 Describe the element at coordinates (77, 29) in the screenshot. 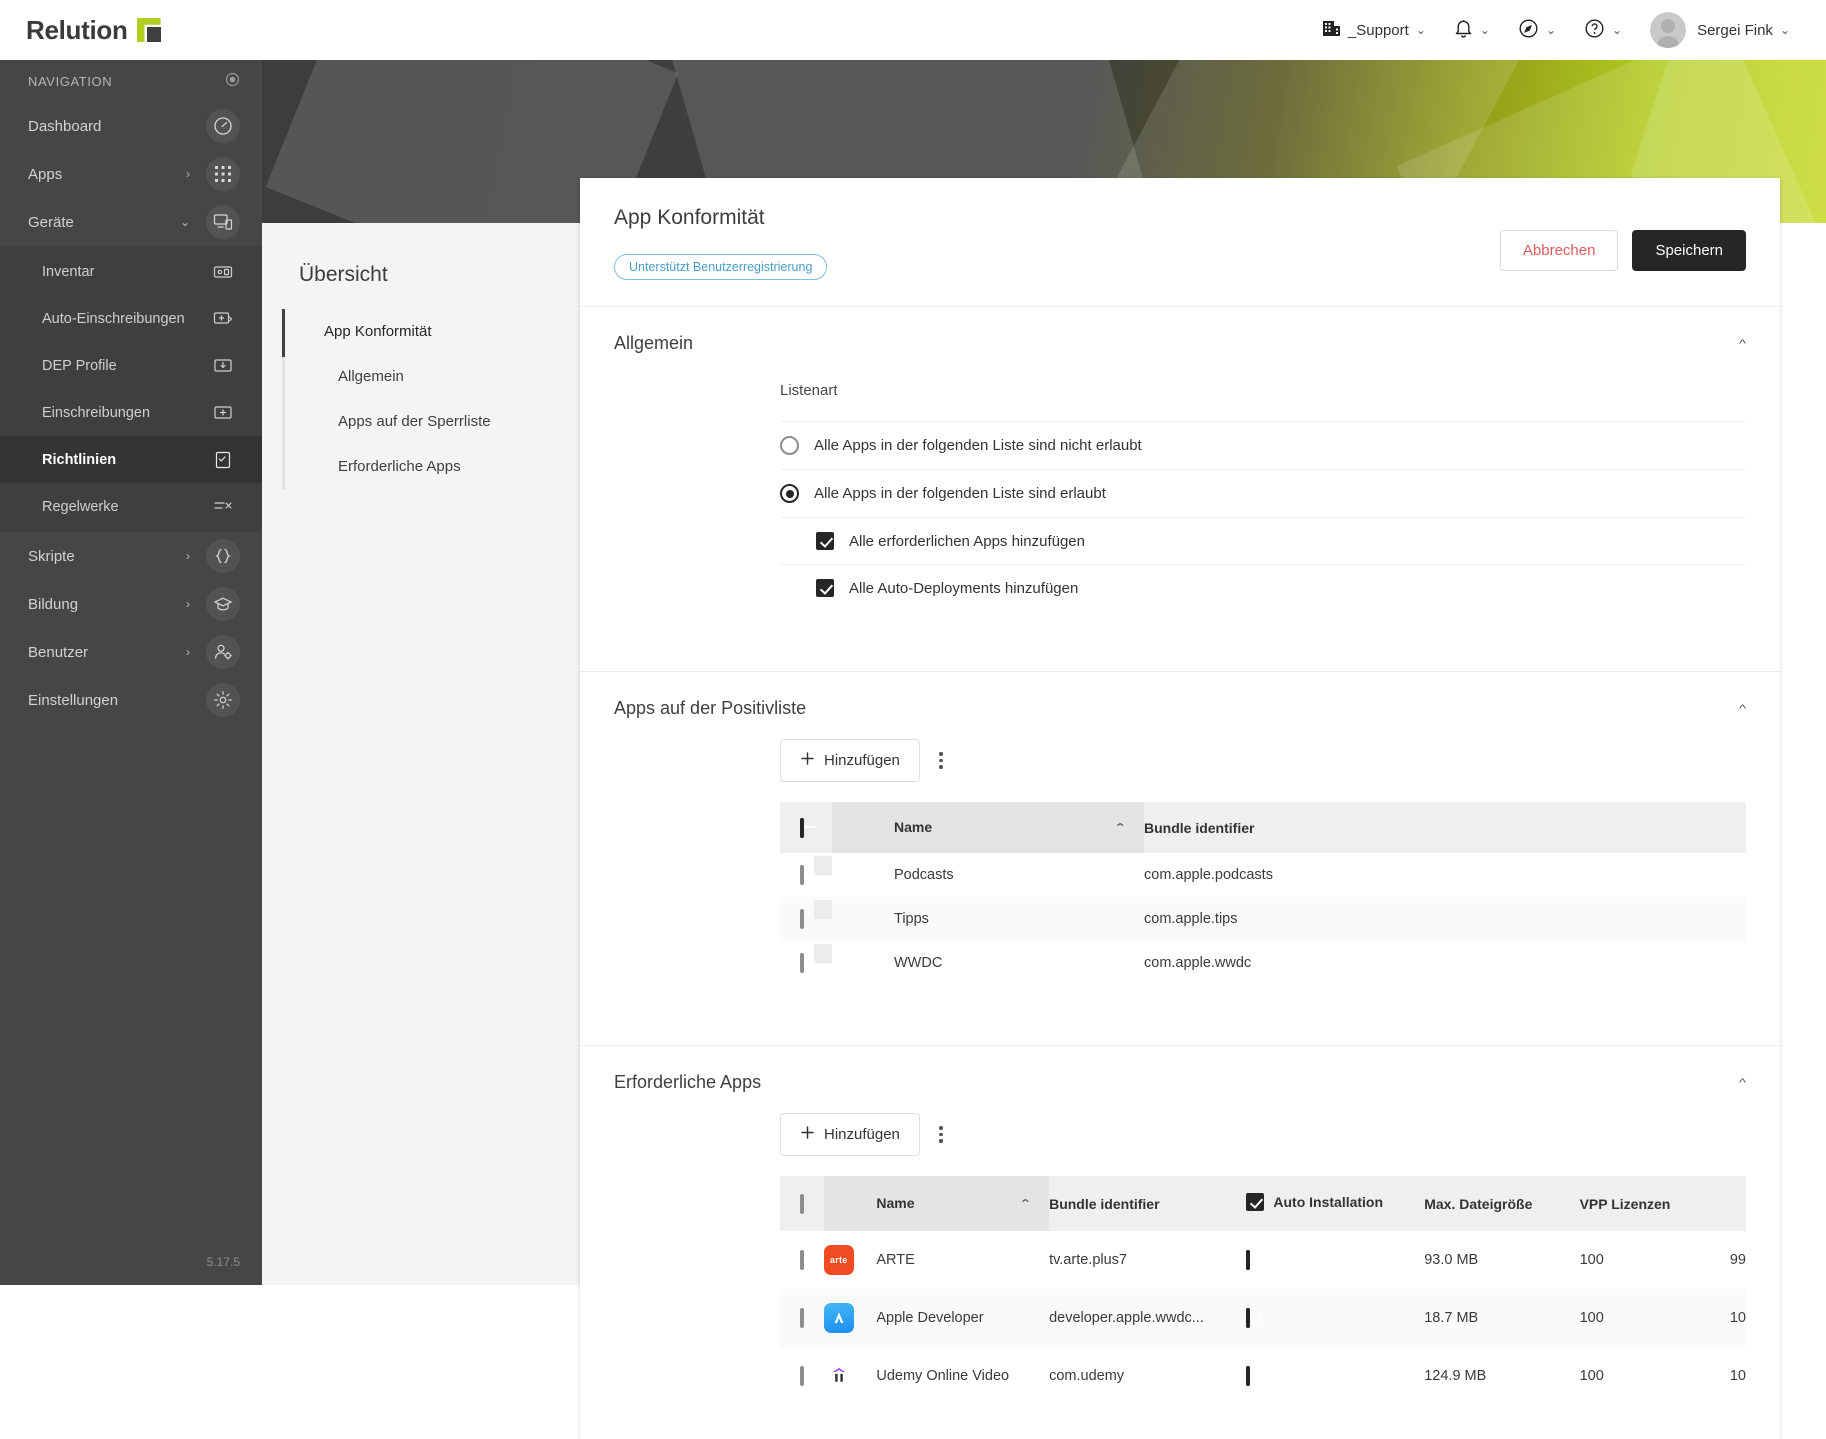

I see `brand-name: Relution` at that location.